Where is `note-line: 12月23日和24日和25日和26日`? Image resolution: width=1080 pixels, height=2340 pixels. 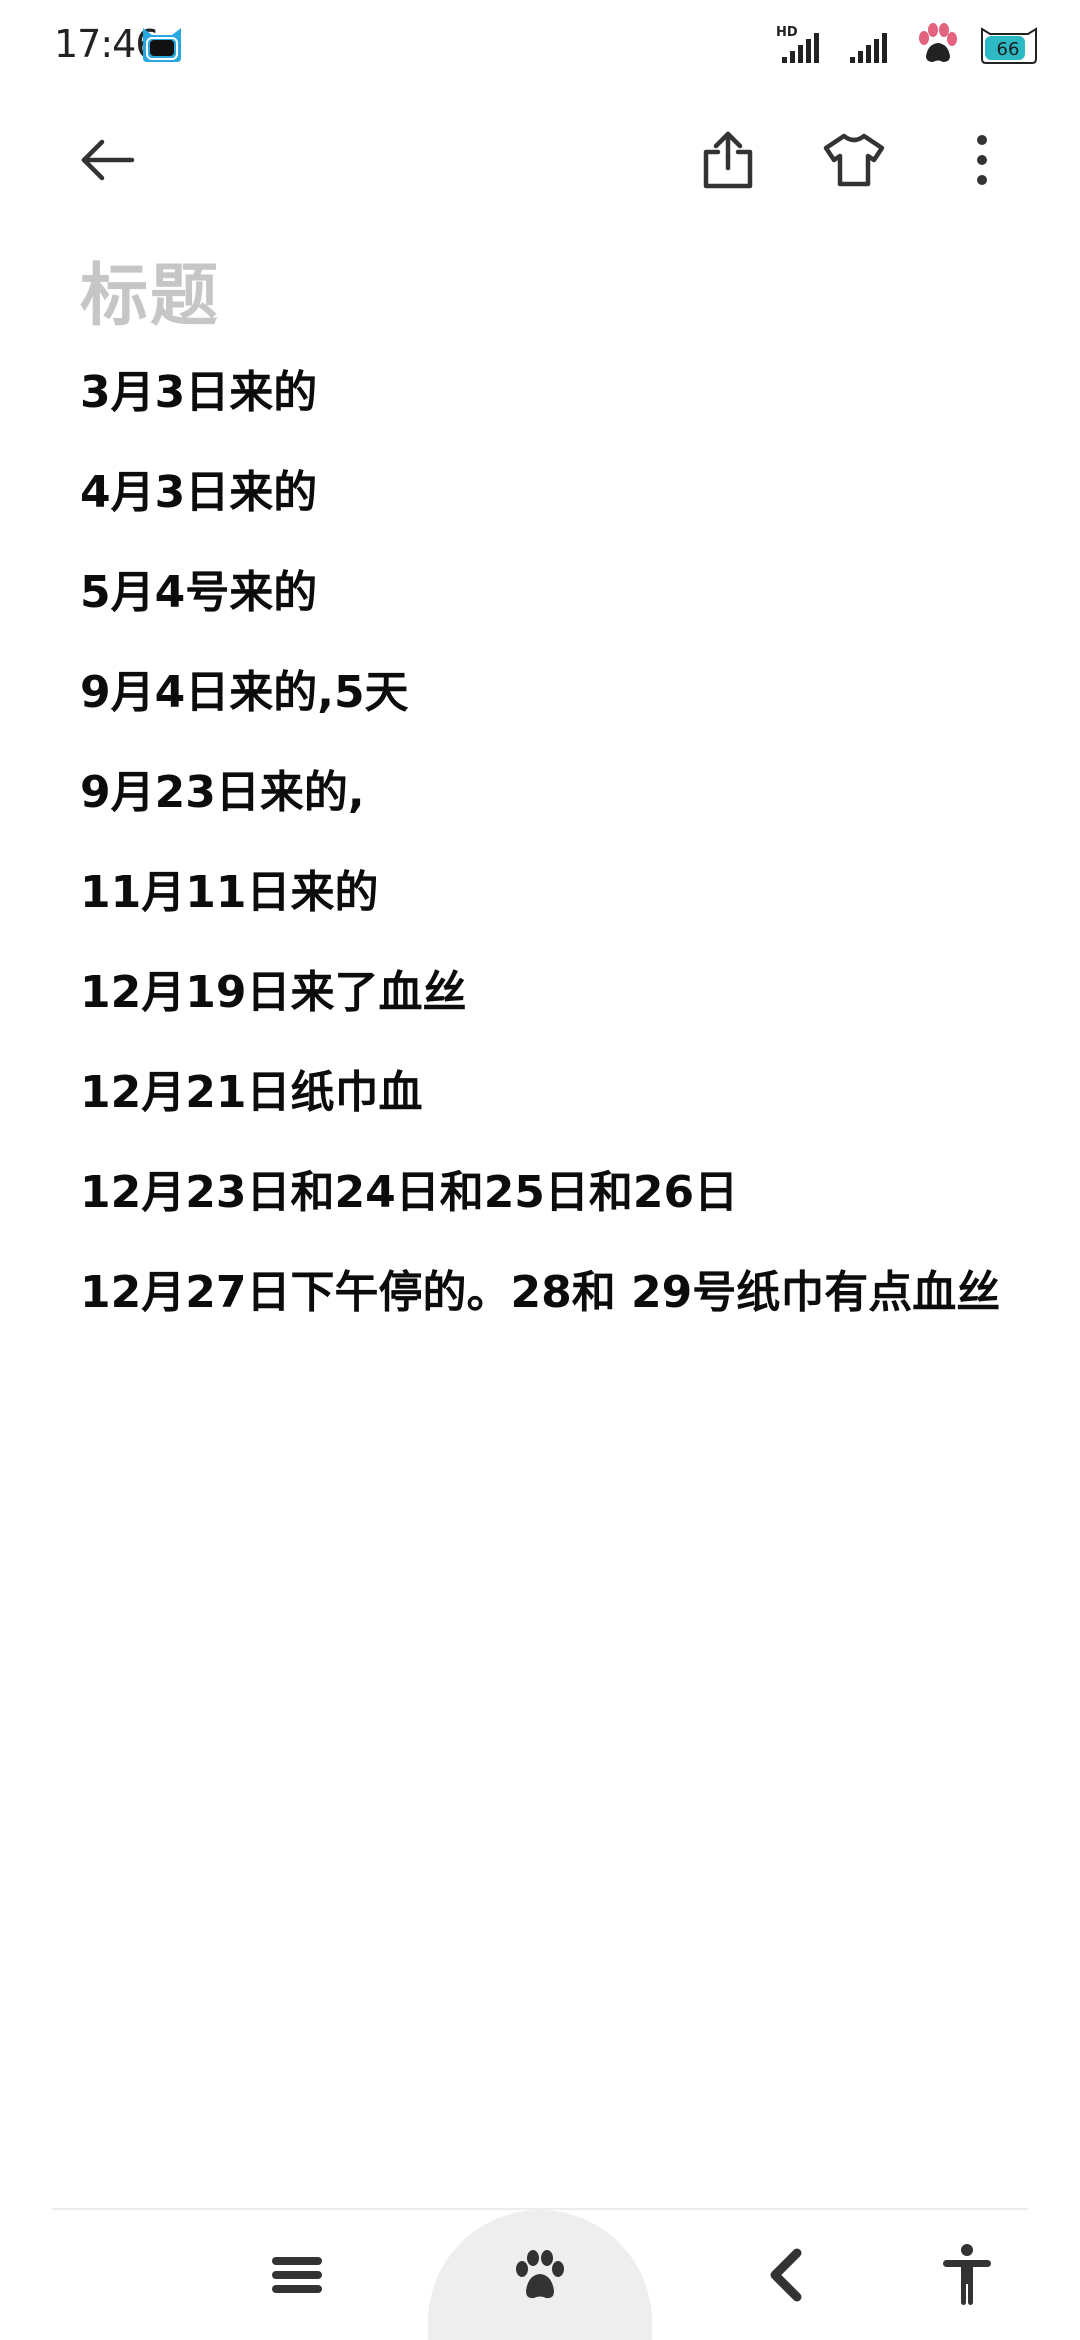 note-line: 12月23日和24日和25日和26日 is located at coordinates (409, 1192).